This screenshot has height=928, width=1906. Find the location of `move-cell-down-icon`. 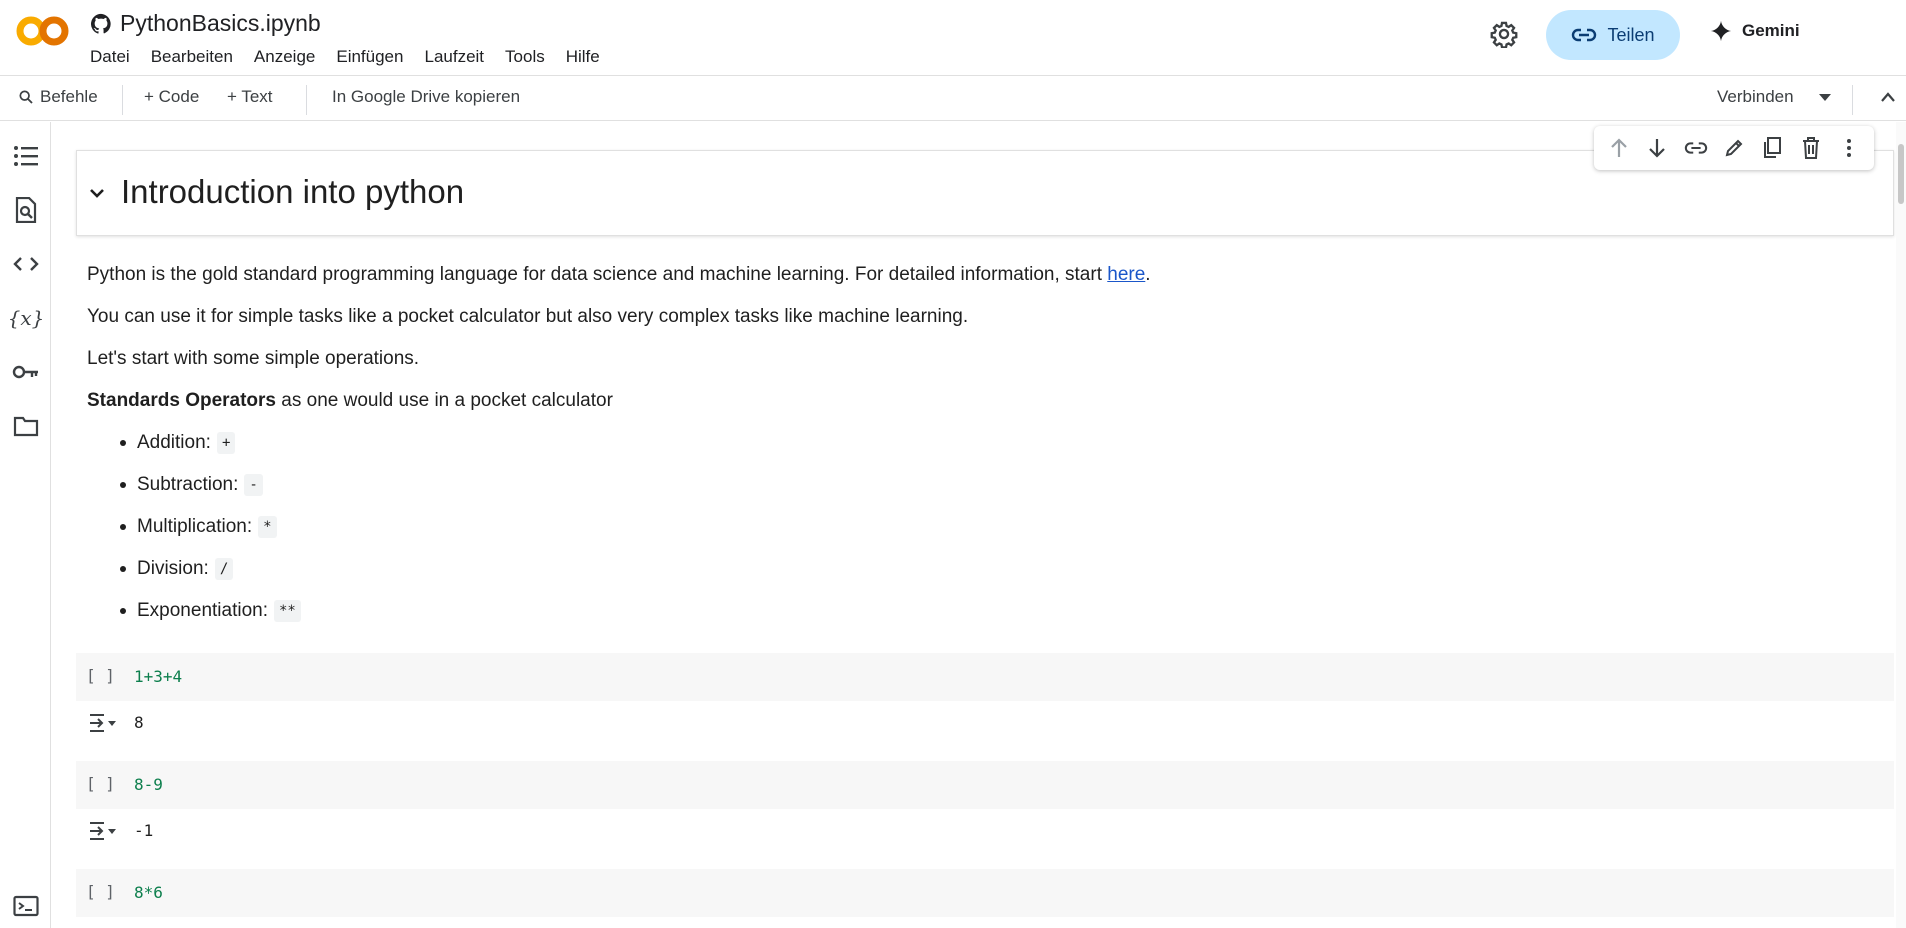

move-cell-down-icon is located at coordinates (1657, 148).